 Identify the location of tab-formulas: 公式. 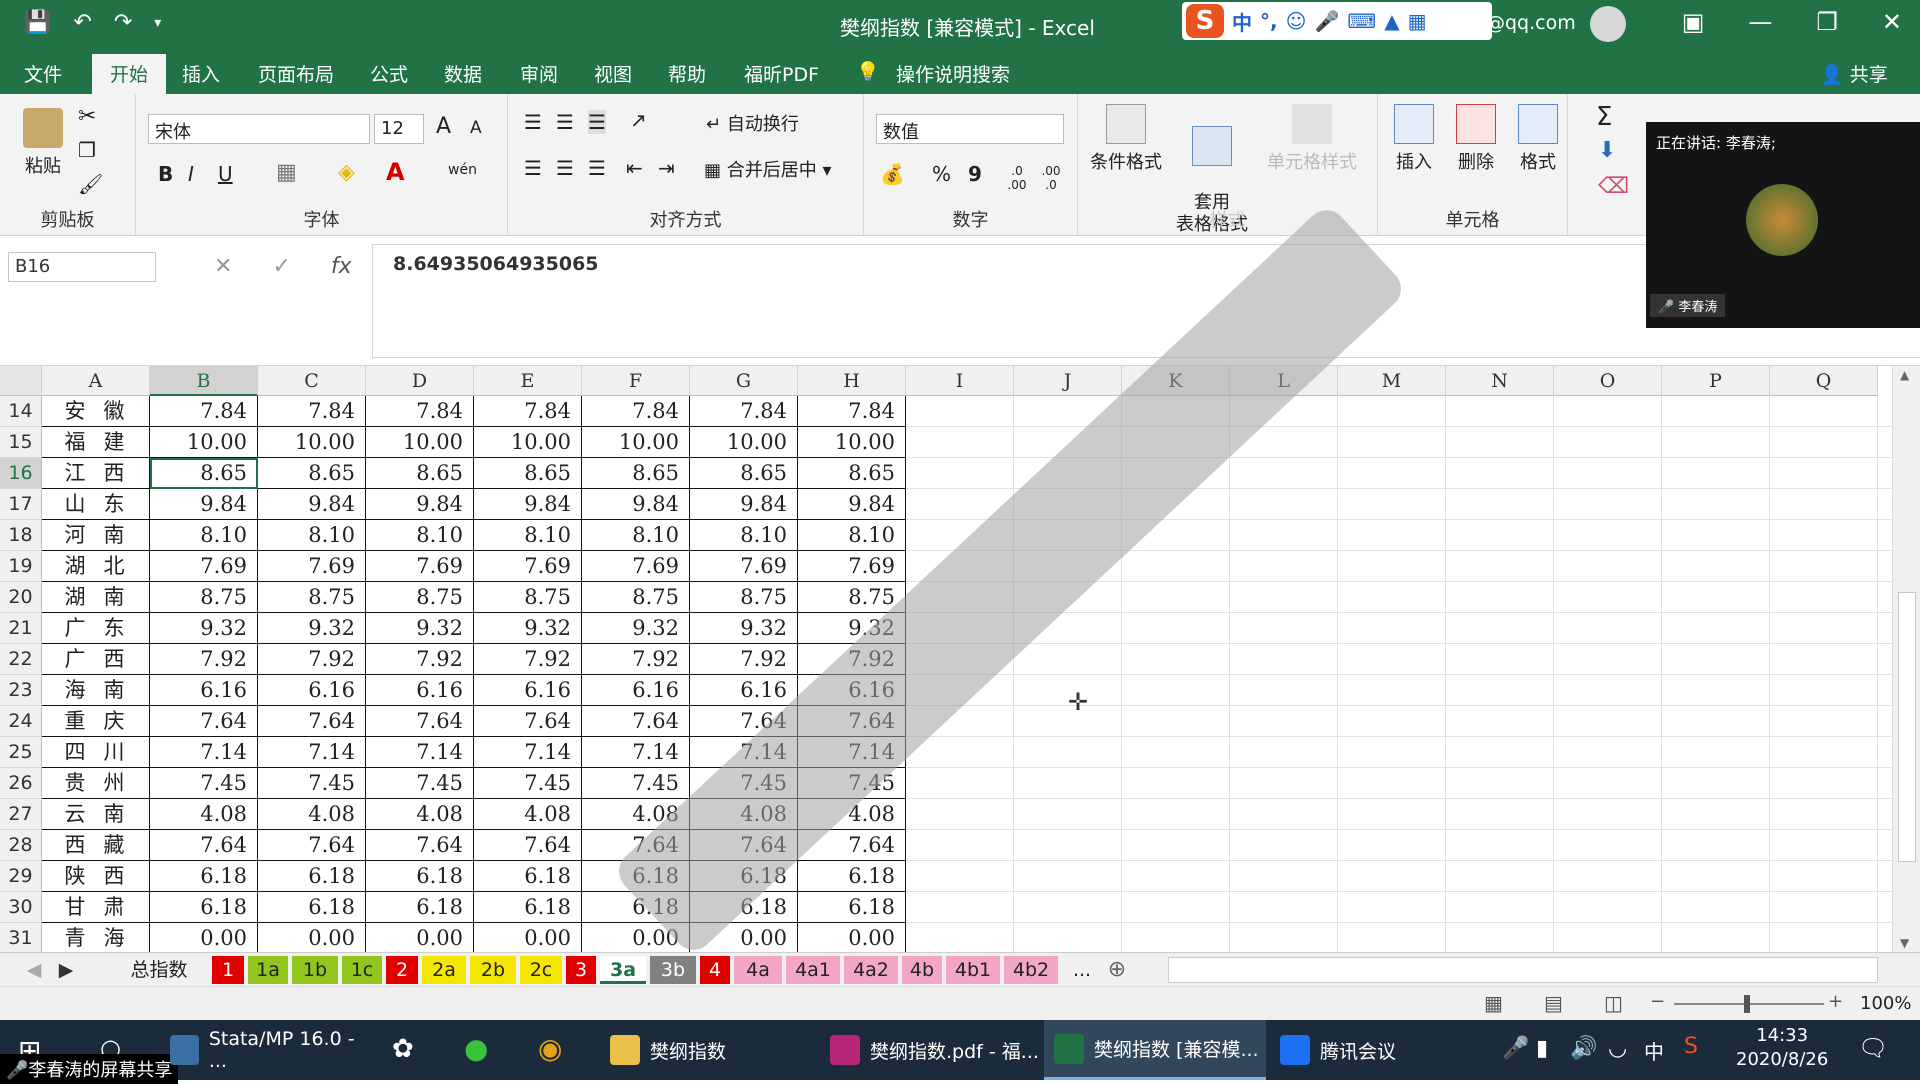
(389, 73).